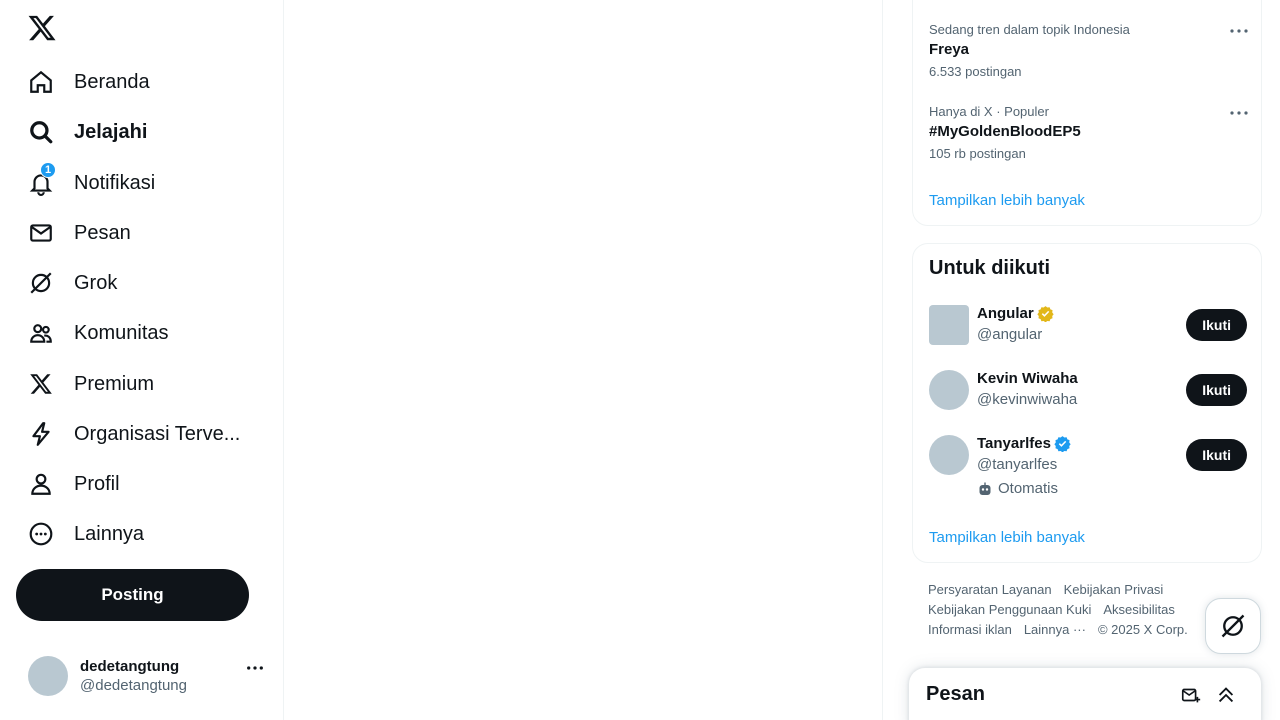 This screenshot has height=720, width=1280. I want to click on people-icon, so click(41, 333).